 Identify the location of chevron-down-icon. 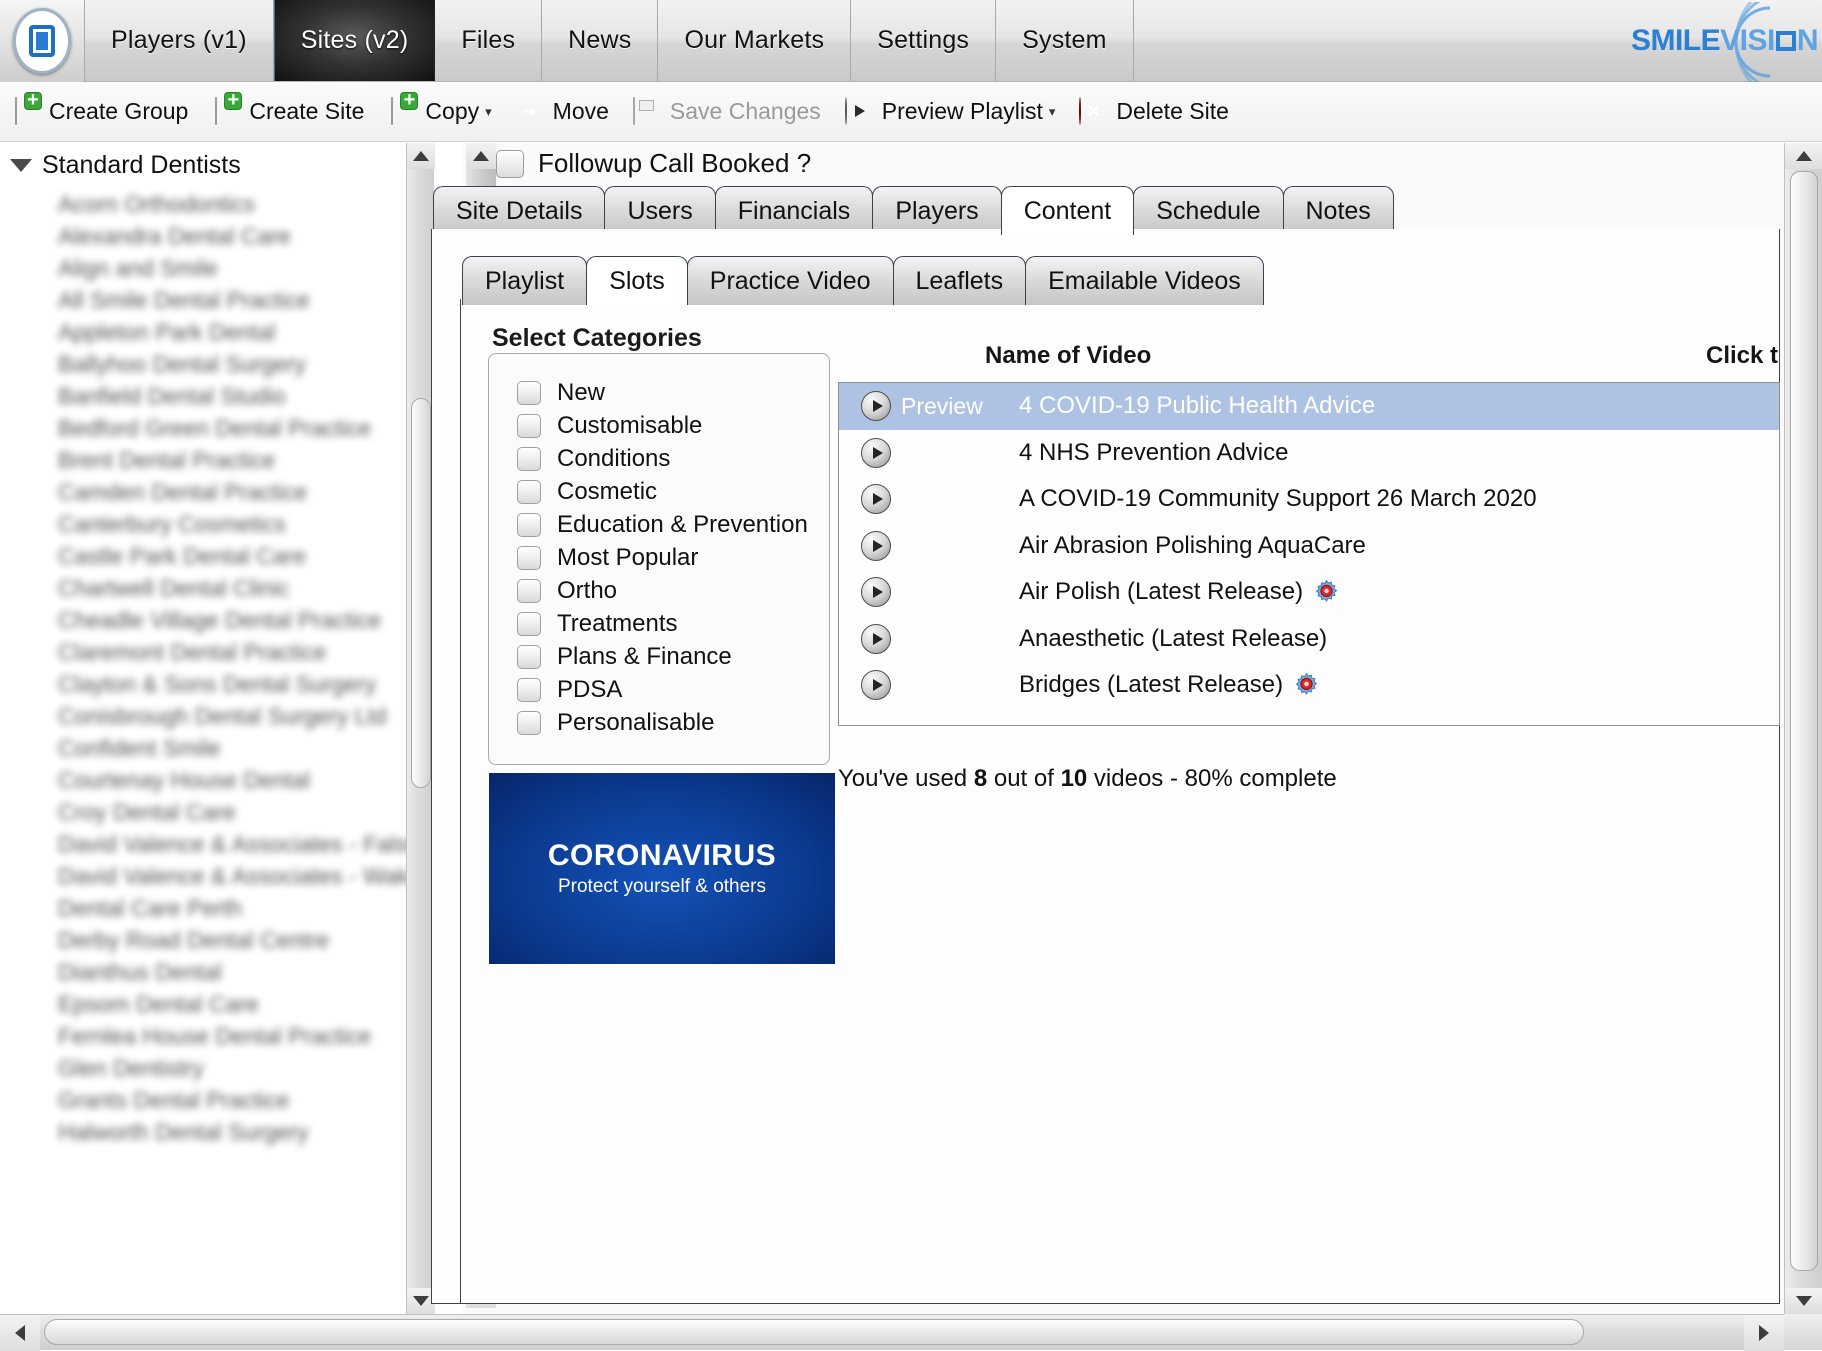
(21, 165).